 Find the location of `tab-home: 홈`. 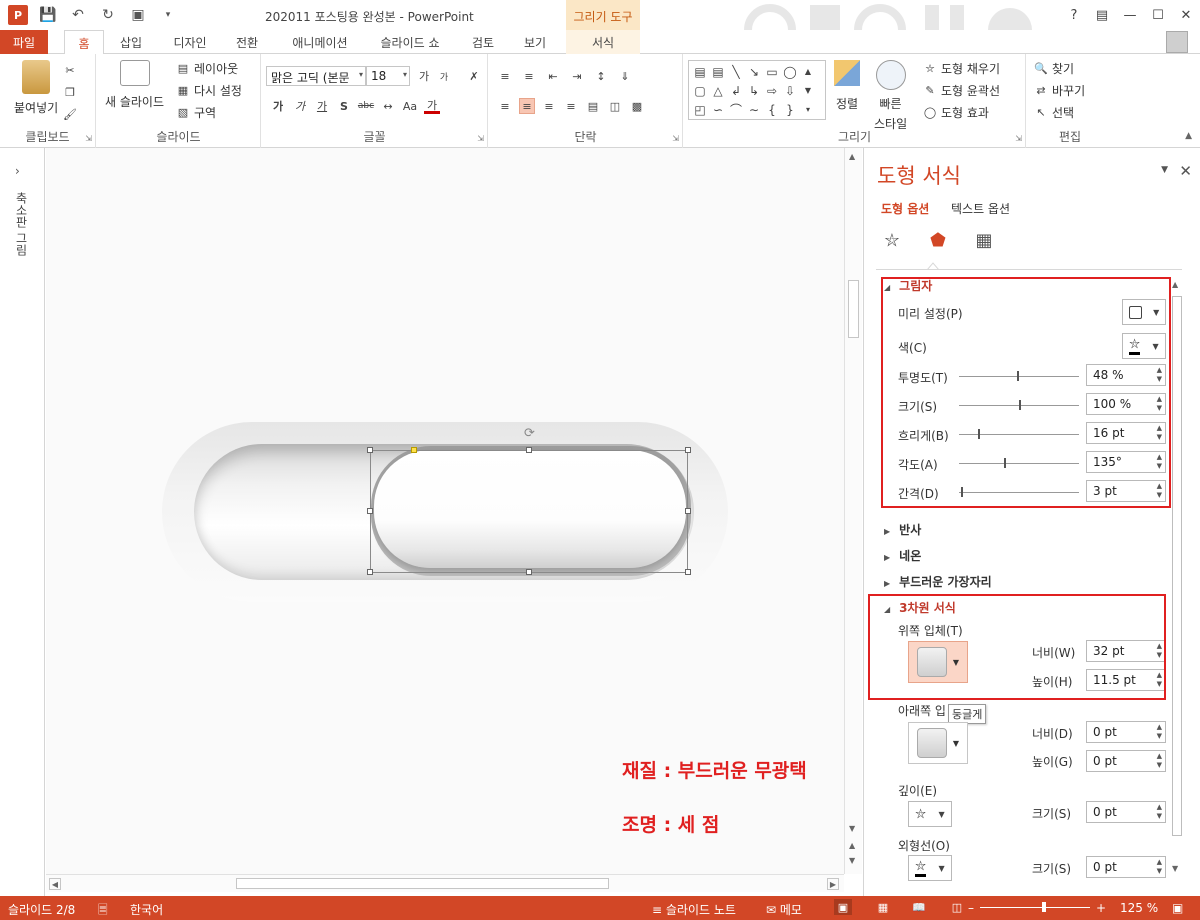

tab-home: 홈 is located at coordinates (84, 42).